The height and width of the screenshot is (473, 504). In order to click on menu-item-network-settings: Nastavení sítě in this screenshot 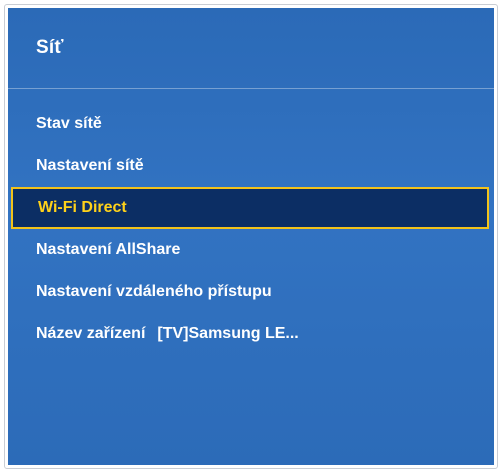, I will do `click(251, 166)`.